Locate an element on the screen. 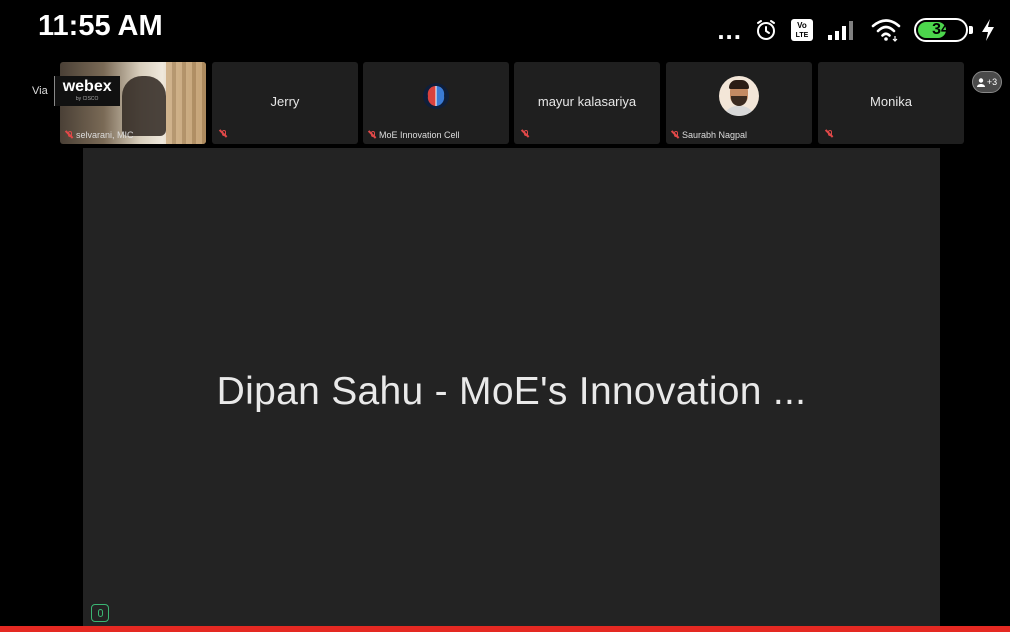 This screenshot has height=632, width=1010. participant-name: Jerry is located at coordinates (285, 101).